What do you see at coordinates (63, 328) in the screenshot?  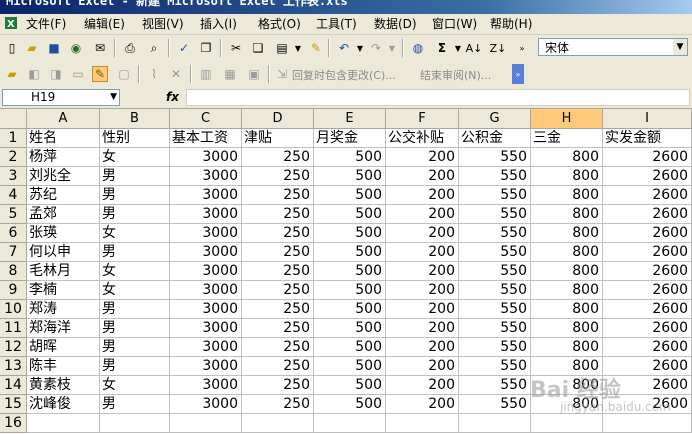 I see `table-cell: 郑海洋` at bounding box center [63, 328].